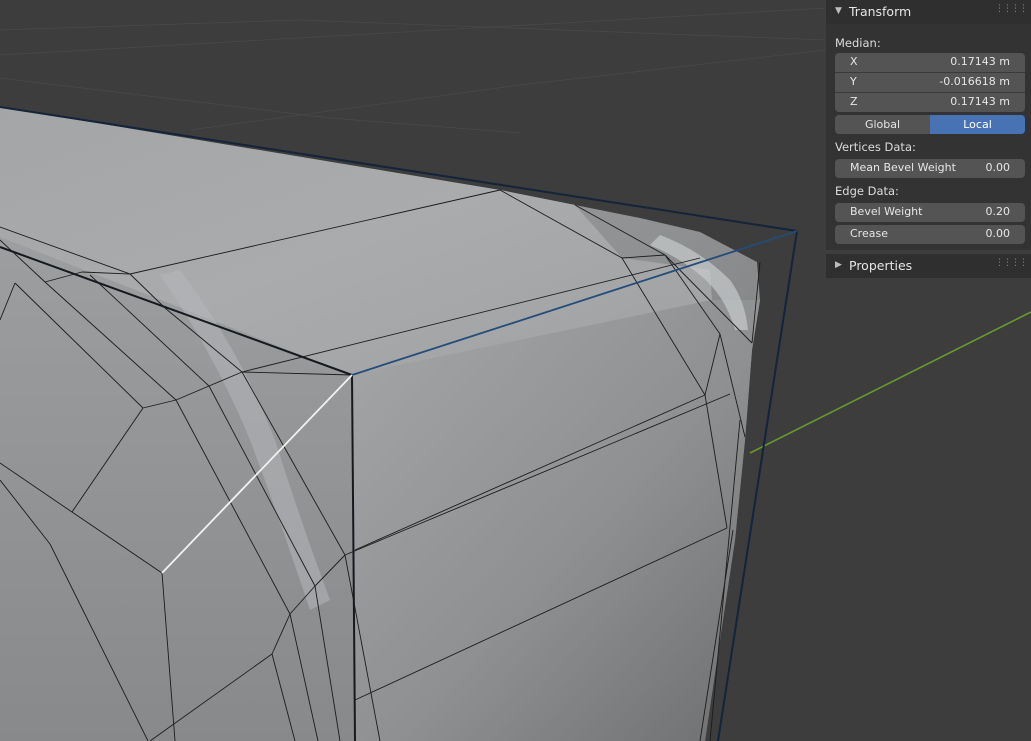  Describe the element at coordinates (838, 265) in the screenshot. I see `collapse-triangle-icon: ▶` at that location.